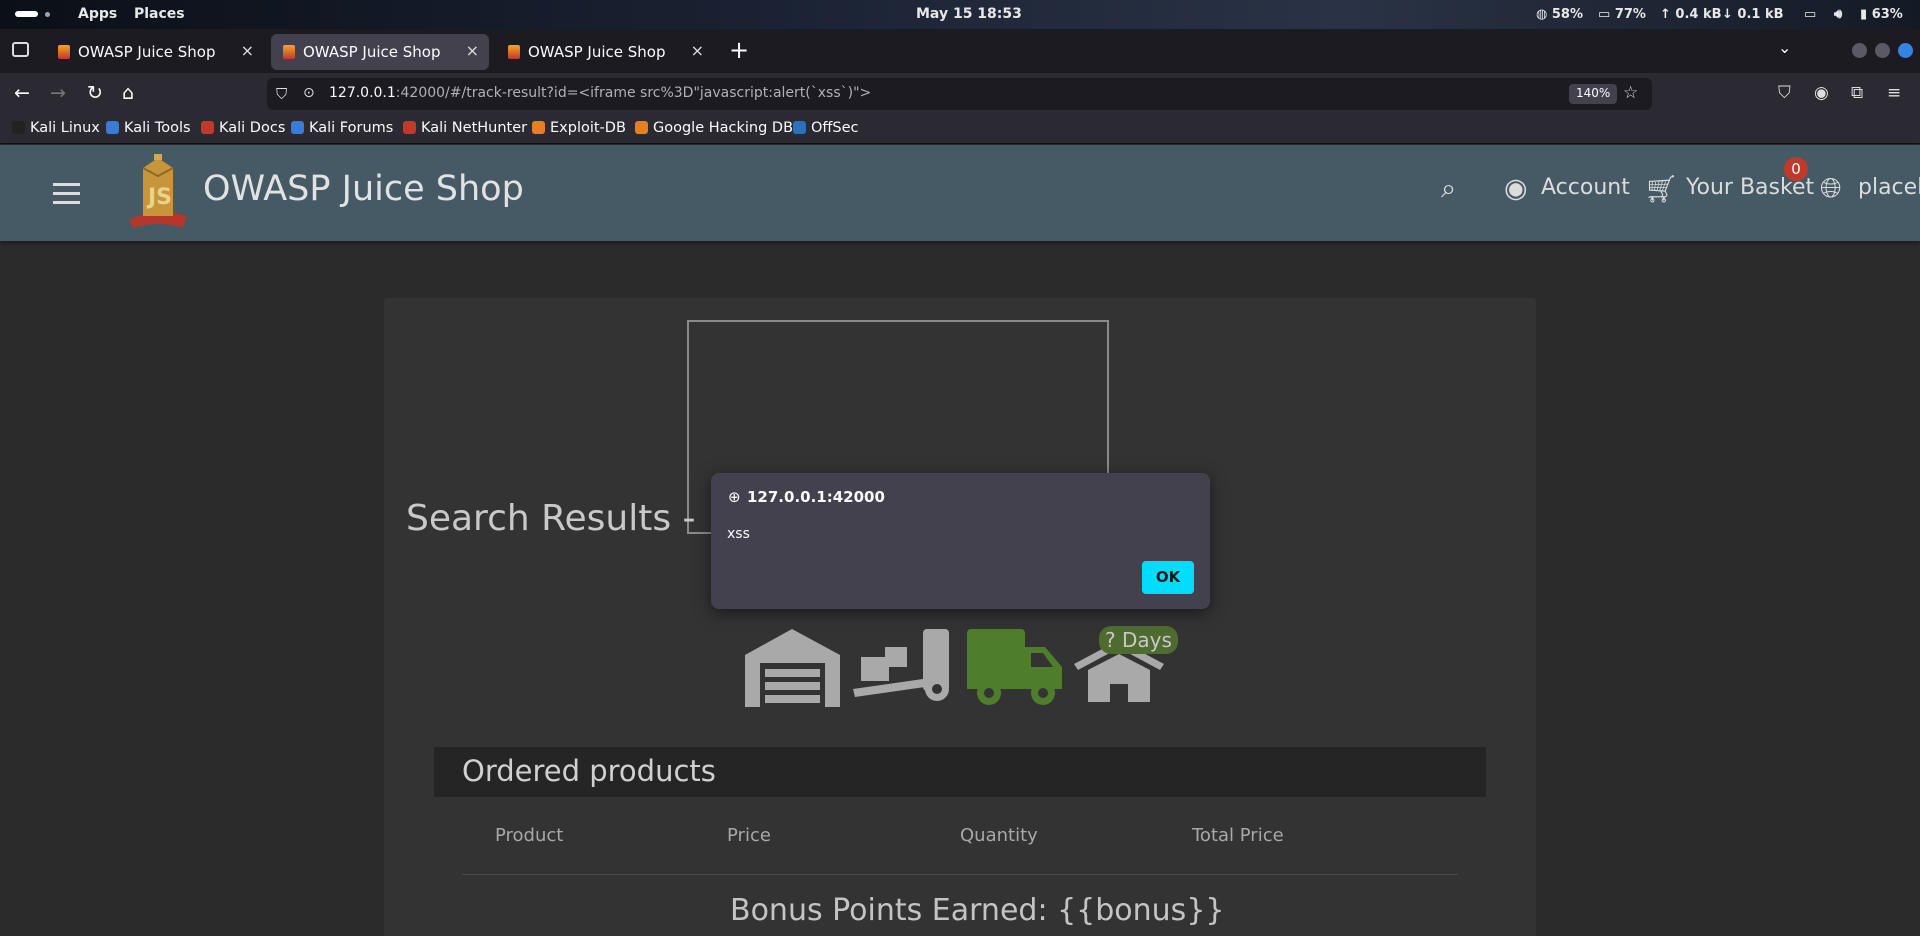 The height and width of the screenshot is (936, 1920). I want to click on battery-status: ▮ 63%, so click(1881, 14).